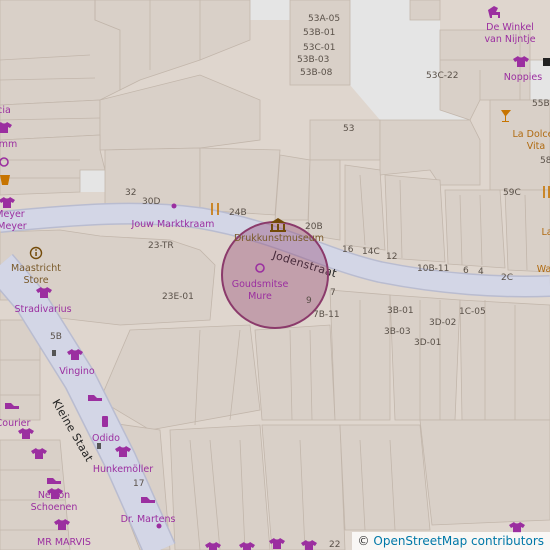 This screenshot has width=550, height=550. What do you see at coordinates (313, 60) in the screenshot?
I see `house-number: 53B-03` at bounding box center [313, 60].